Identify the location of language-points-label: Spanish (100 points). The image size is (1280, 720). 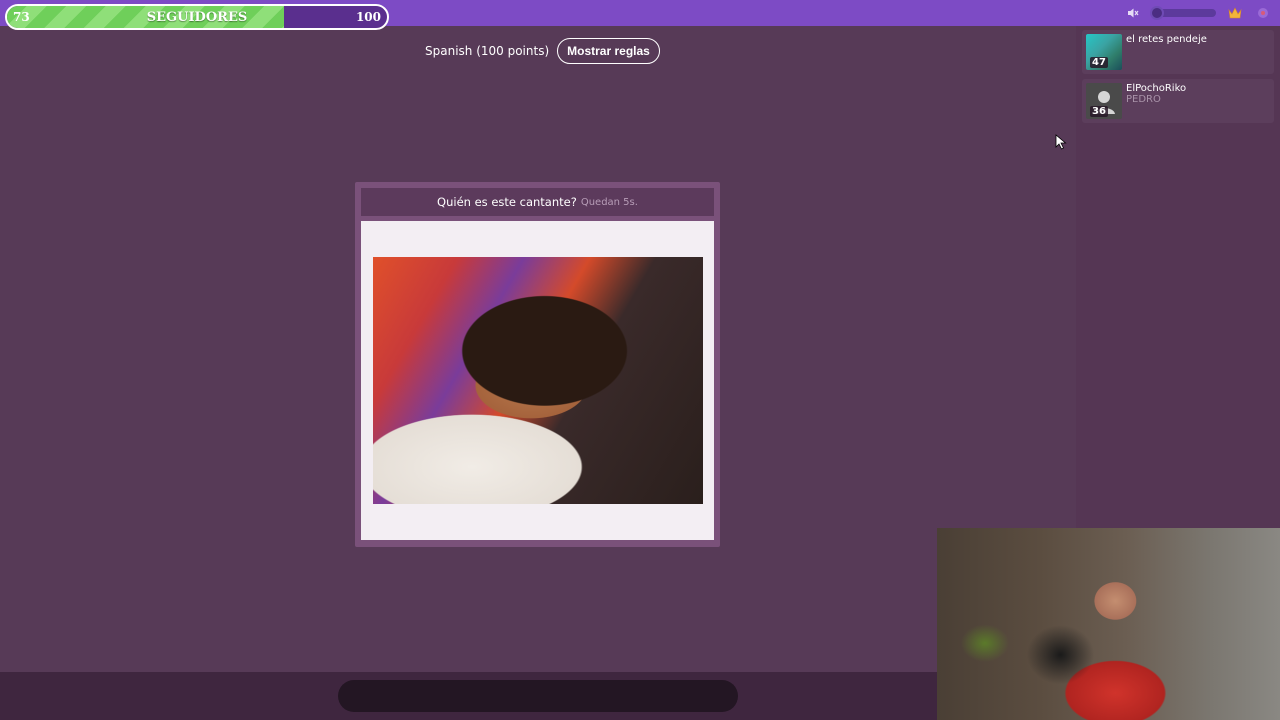
(487, 51).